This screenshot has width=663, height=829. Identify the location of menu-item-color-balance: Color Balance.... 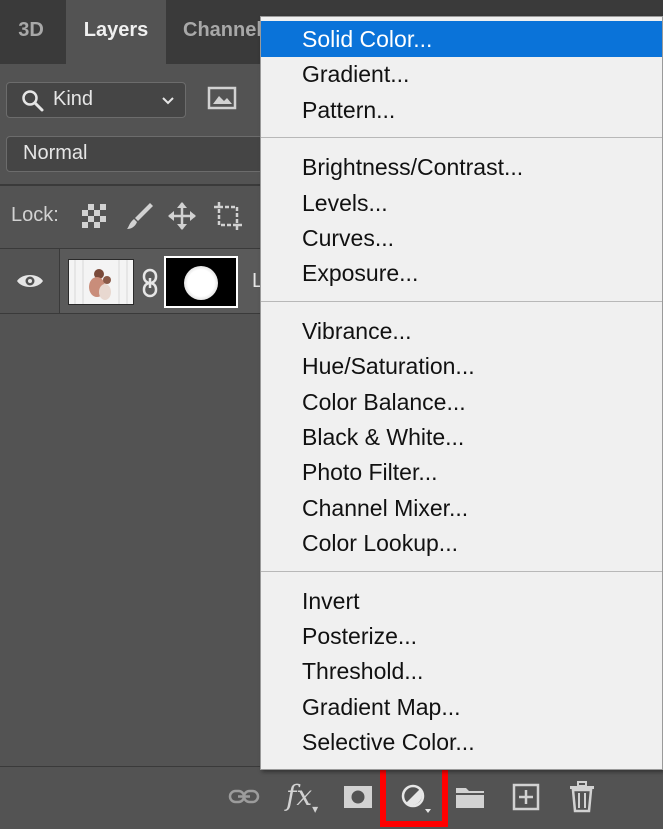
(461, 402).